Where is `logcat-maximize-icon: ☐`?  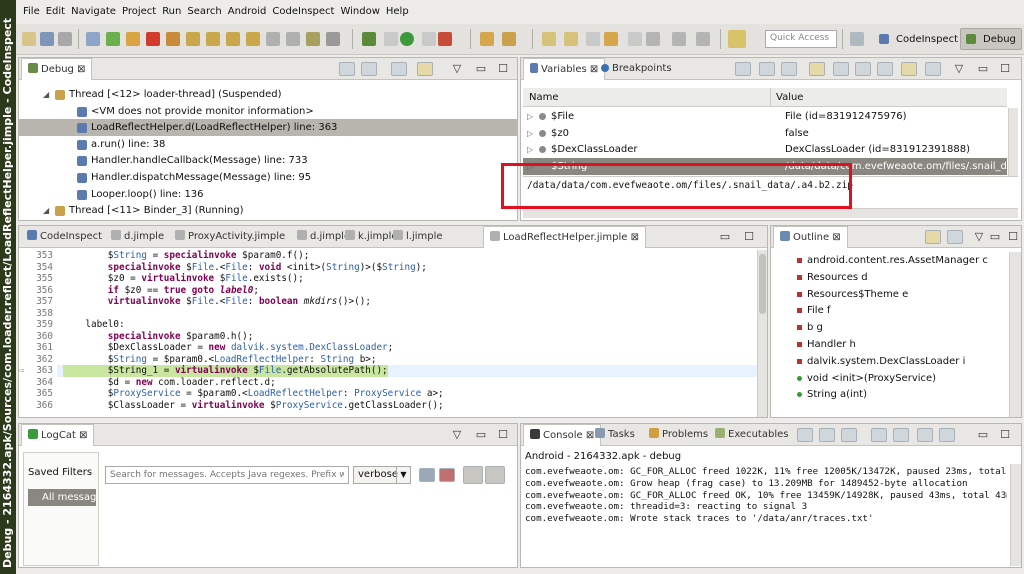 logcat-maximize-icon: ☐ is located at coordinates (503, 435).